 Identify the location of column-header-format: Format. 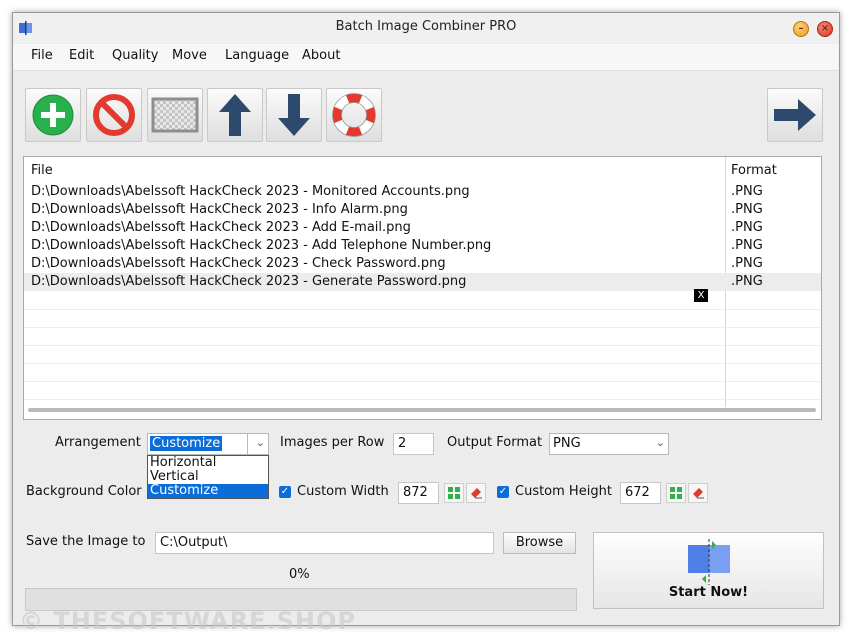
(754, 170).